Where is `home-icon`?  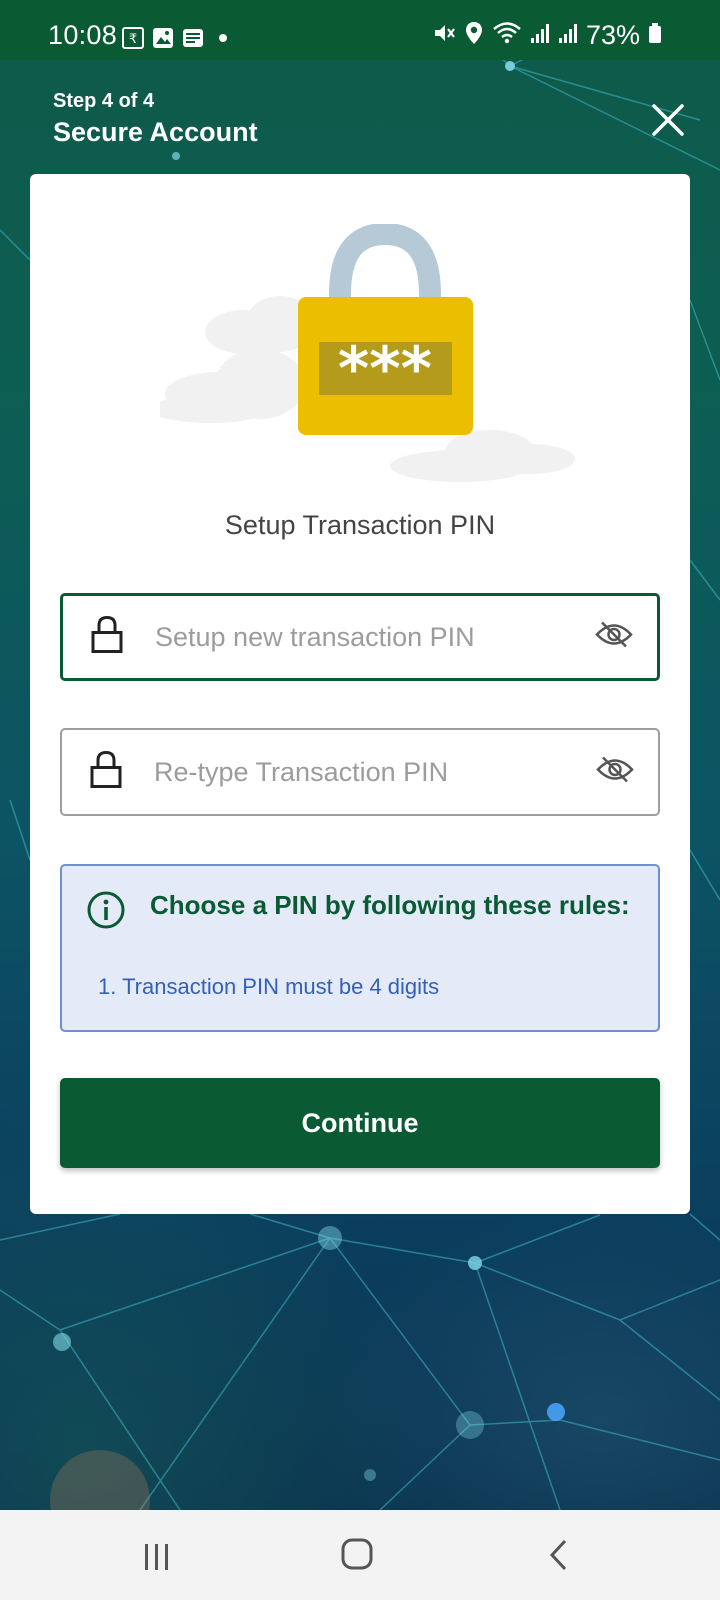 home-icon is located at coordinates (358, 1555).